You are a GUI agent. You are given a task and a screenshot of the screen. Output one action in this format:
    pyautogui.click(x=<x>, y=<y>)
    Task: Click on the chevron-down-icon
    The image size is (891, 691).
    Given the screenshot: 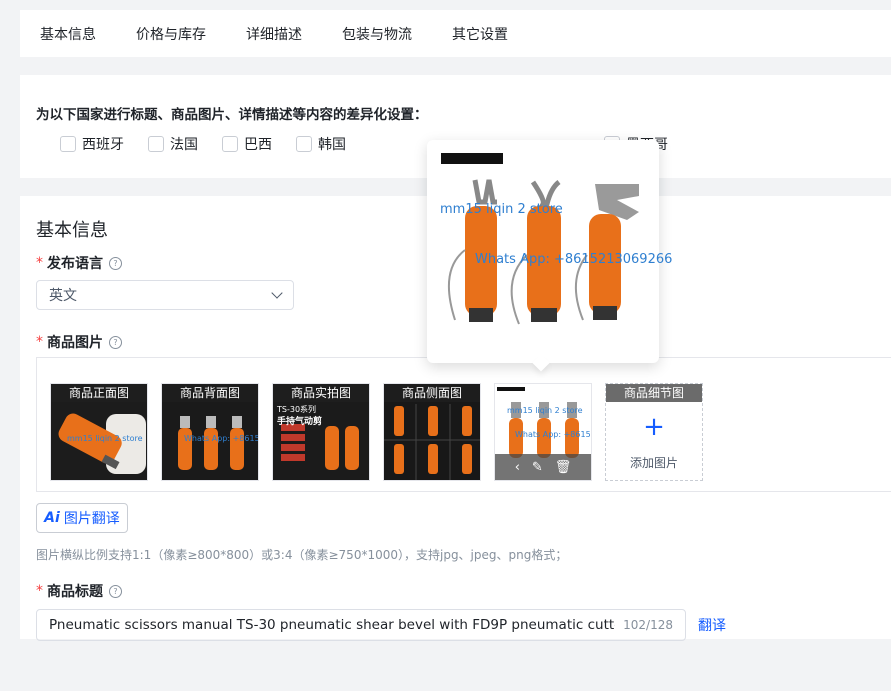 What is the action you would take?
    pyautogui.click(x=277, y=293)
    